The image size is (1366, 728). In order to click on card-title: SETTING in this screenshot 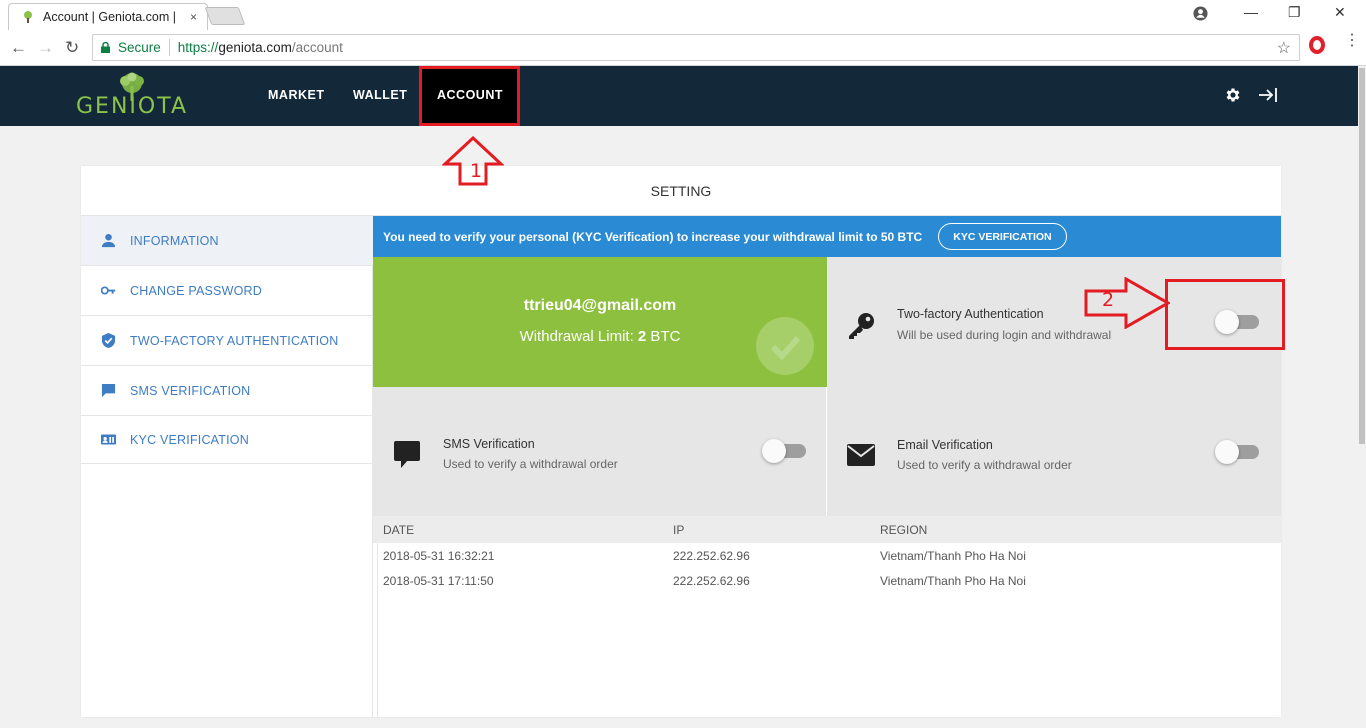, I will do `click(681, 191)`.